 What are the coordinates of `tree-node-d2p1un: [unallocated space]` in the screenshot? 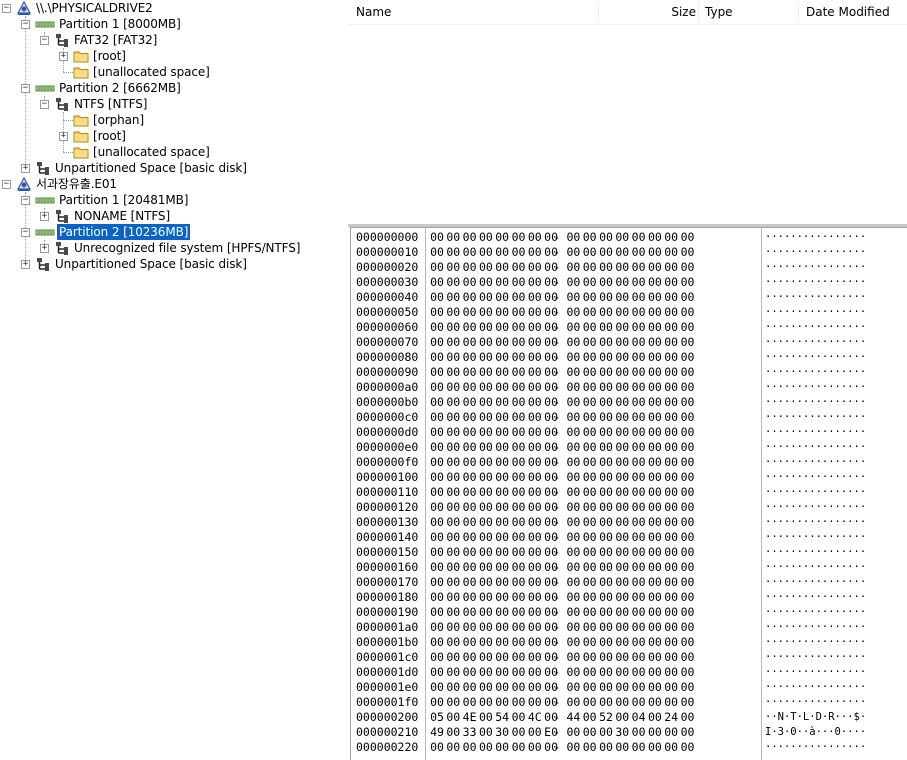 It's located at (173, 72).